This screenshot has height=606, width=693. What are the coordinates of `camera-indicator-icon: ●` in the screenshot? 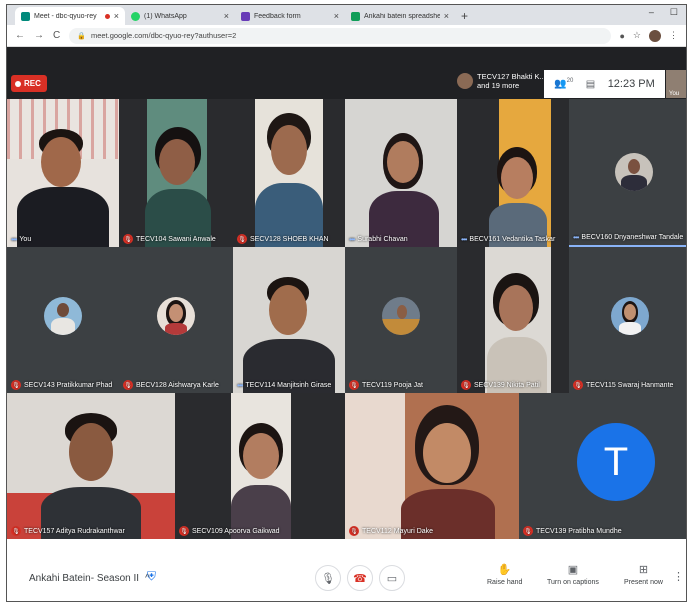 It's located at (621, 36).